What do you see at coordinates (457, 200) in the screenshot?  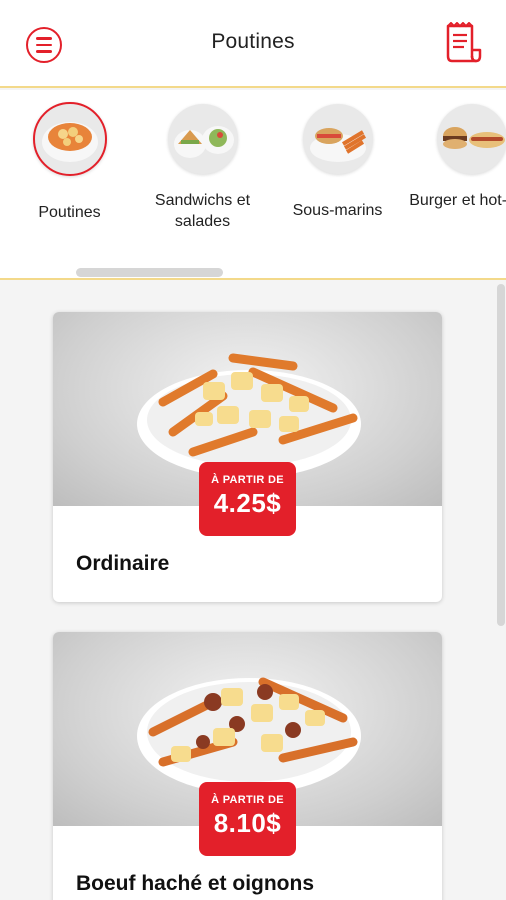 I see `category-label: Burger et hot-dog` at bounding box center [457, 200].